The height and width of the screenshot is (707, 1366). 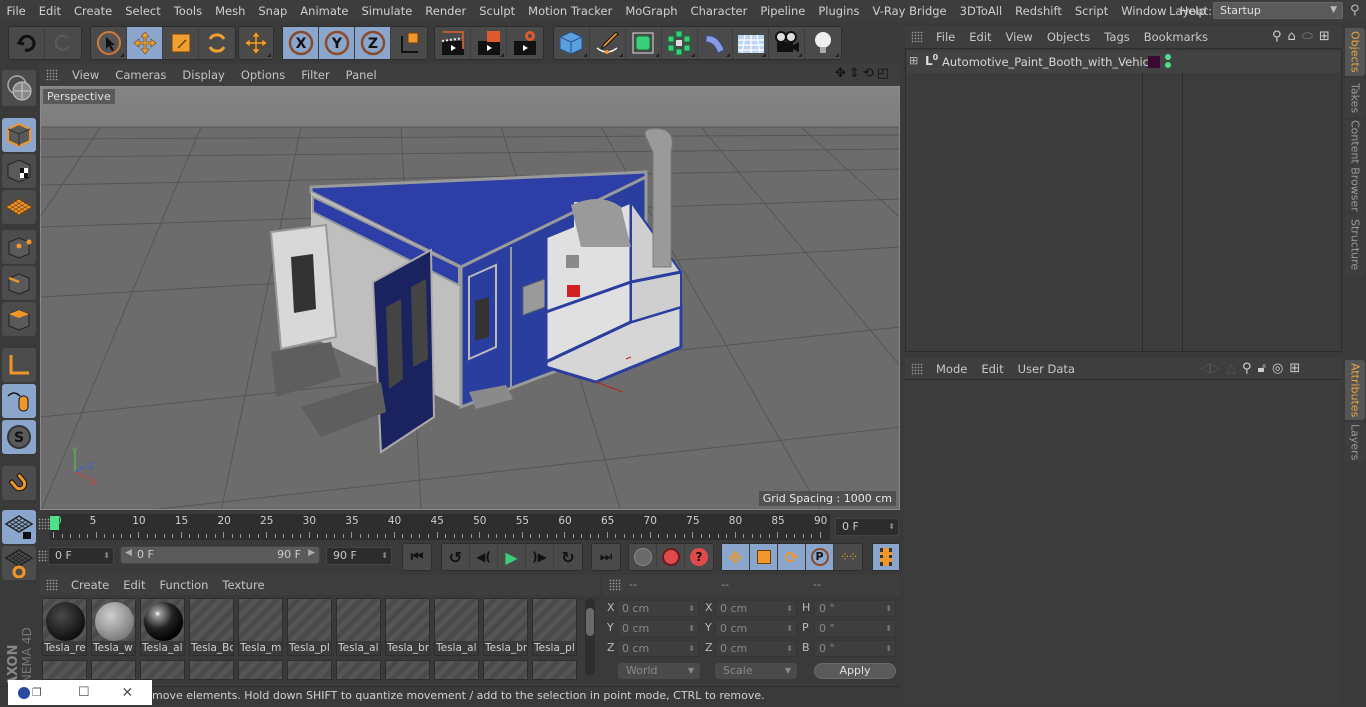 What do you see at coordinates (1116, 37) in the screenshot?
I see `object-menu-tags: Tags` at bounding box center [1116, 37].